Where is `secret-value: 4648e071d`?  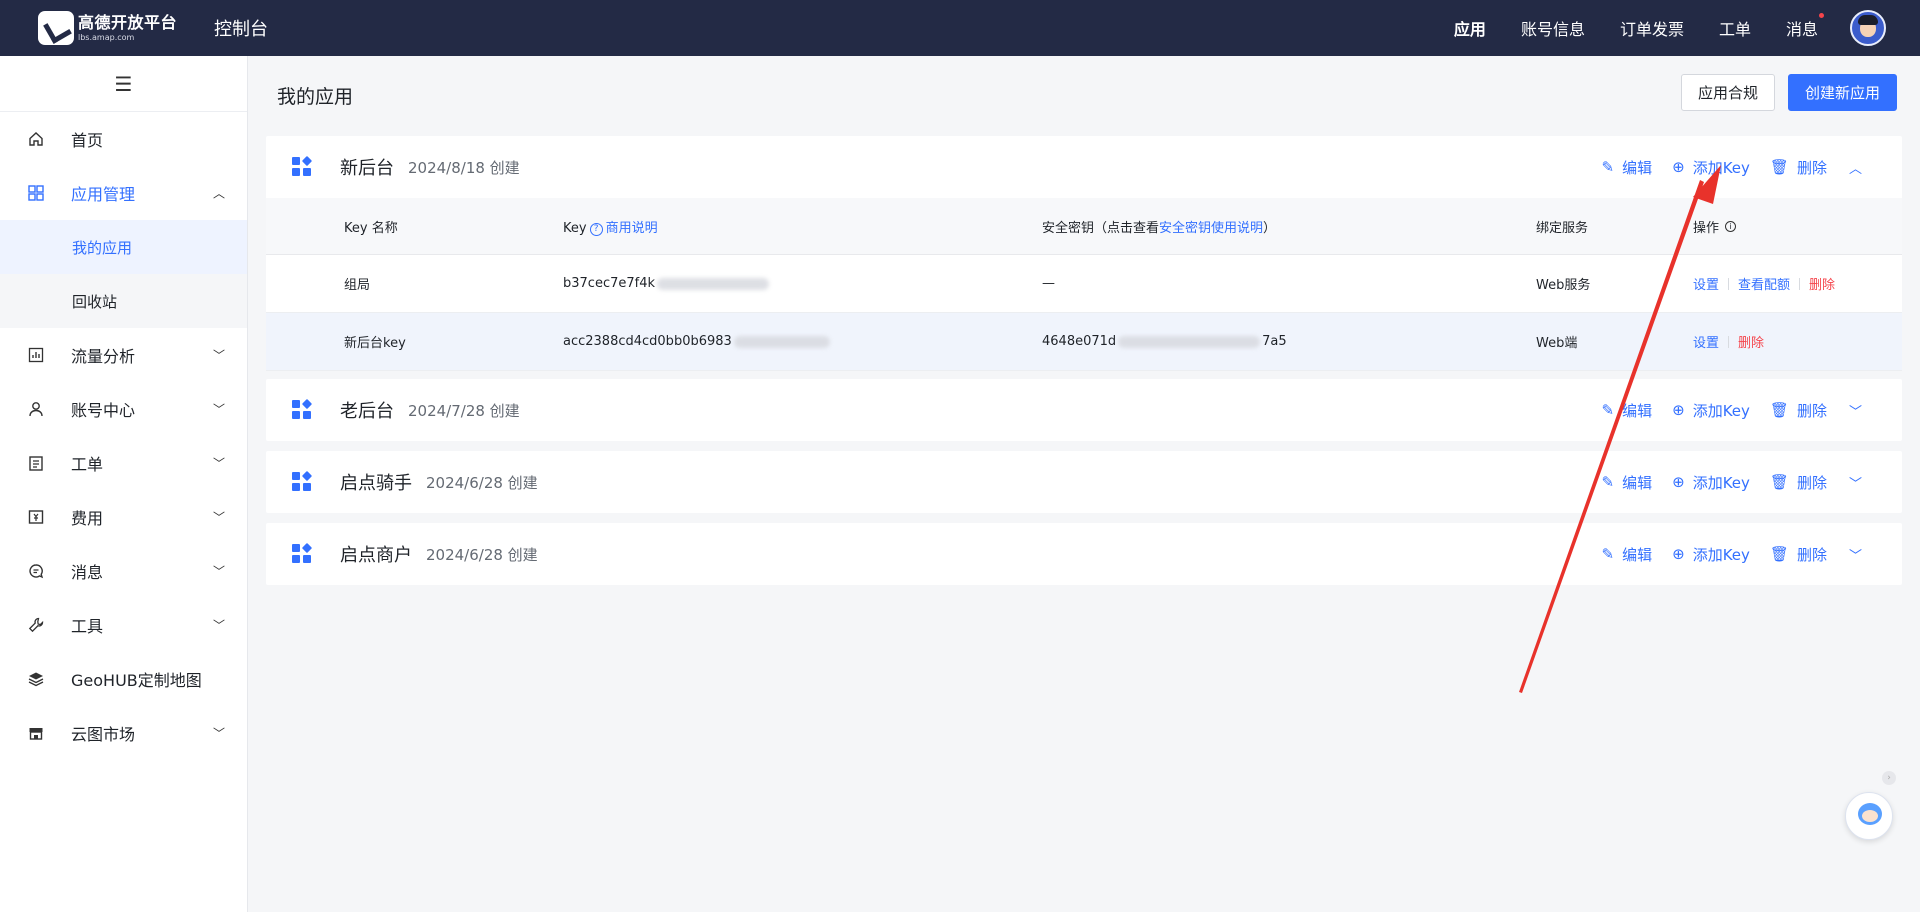 secret-value: 4648e071d is located at coordinates (1079, 341).